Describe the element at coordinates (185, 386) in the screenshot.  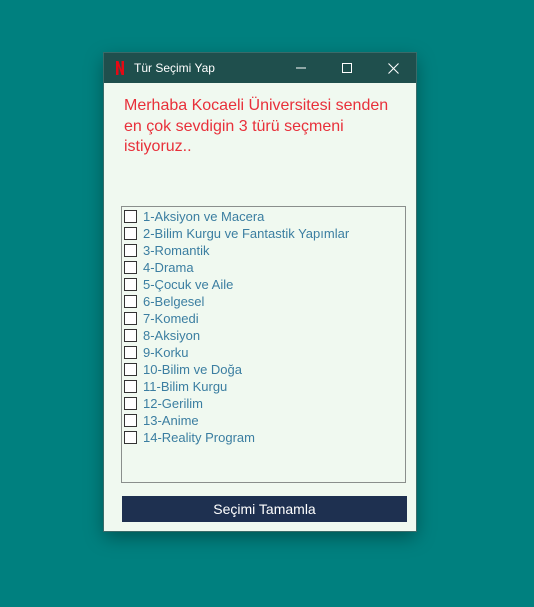
I see `genre-label: 11-Bilim Kurgu` at that location.